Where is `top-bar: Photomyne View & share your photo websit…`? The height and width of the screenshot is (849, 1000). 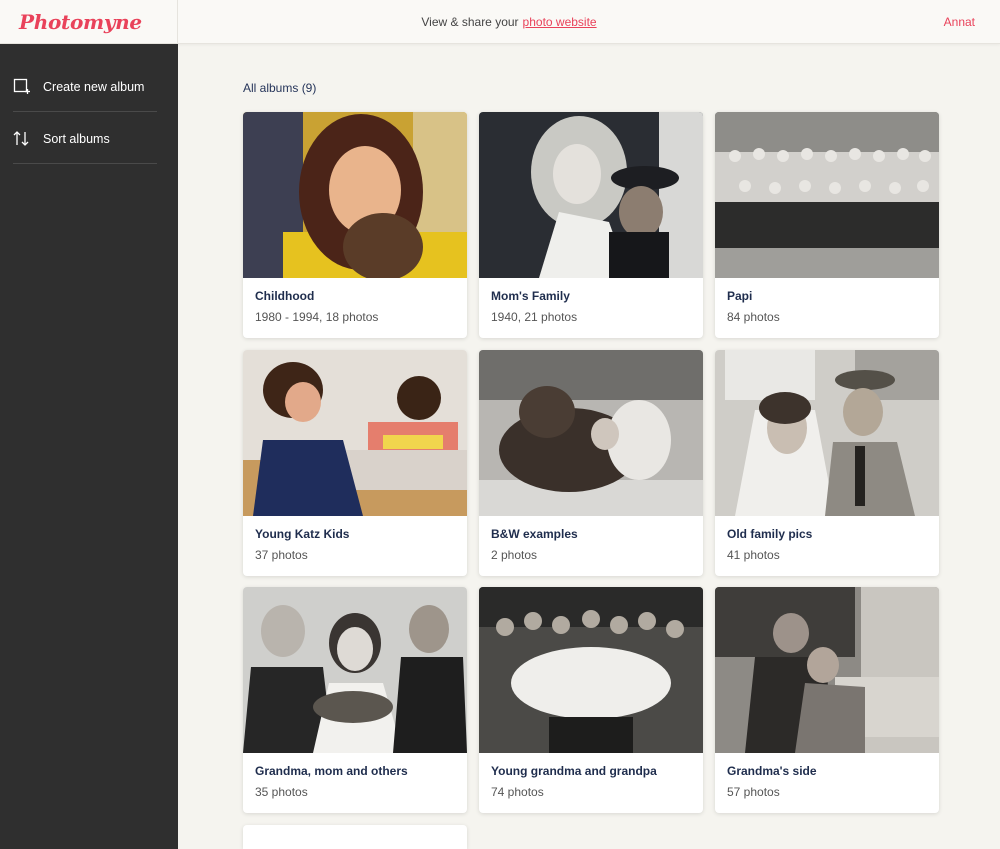 top-bar: Photomyne View & share your photo websit… is located at coordinates (500, 22).